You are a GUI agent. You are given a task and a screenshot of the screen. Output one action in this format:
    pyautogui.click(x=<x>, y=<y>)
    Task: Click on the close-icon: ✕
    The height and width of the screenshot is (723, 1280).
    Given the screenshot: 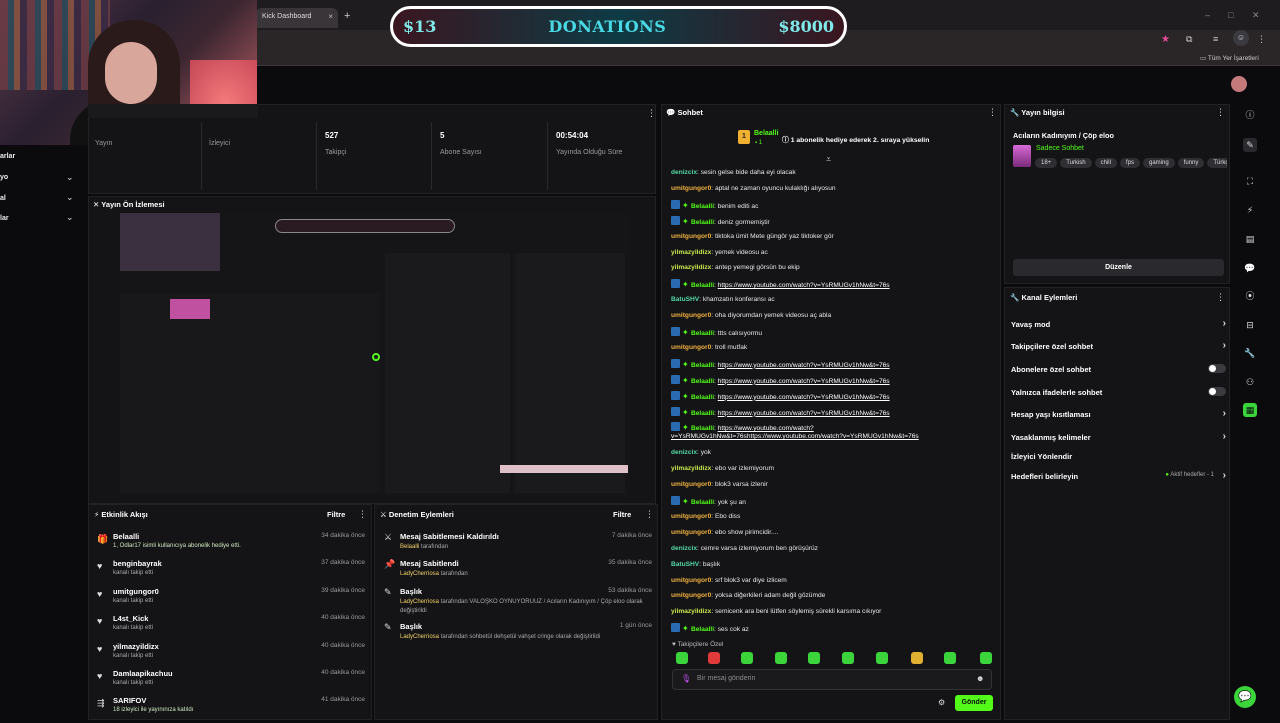 What is the action you would take?
    pyautogui.click(x=97, y=204)
    